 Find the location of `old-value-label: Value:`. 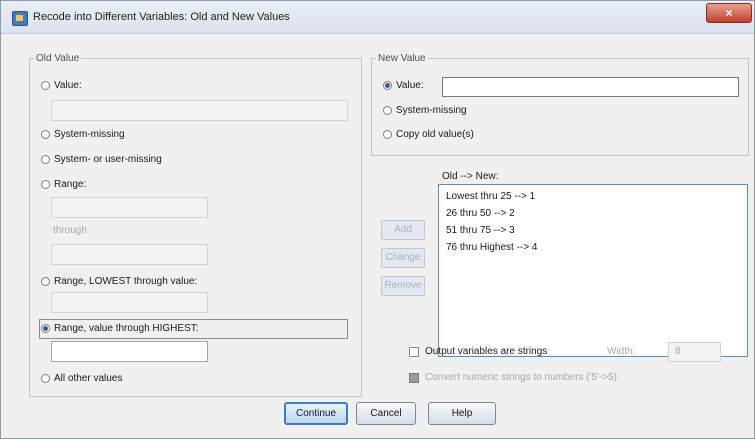

old-value-label: Value: is located at coordinates (68, 85).